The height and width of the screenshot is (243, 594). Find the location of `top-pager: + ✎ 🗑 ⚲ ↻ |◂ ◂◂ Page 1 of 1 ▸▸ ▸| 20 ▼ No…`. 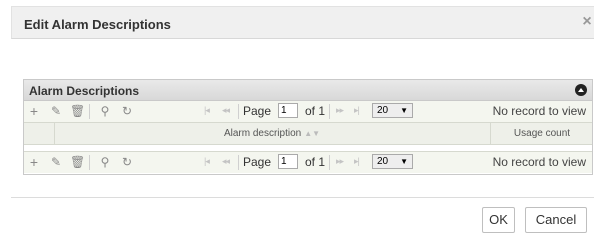

top-pager: + ✎ 🗑 ⚲ ↻ |◂ ◂◂ Page 1 of 1 ▸▸ ▸| 20 ▼ No… is located at coordinates (308, 112).